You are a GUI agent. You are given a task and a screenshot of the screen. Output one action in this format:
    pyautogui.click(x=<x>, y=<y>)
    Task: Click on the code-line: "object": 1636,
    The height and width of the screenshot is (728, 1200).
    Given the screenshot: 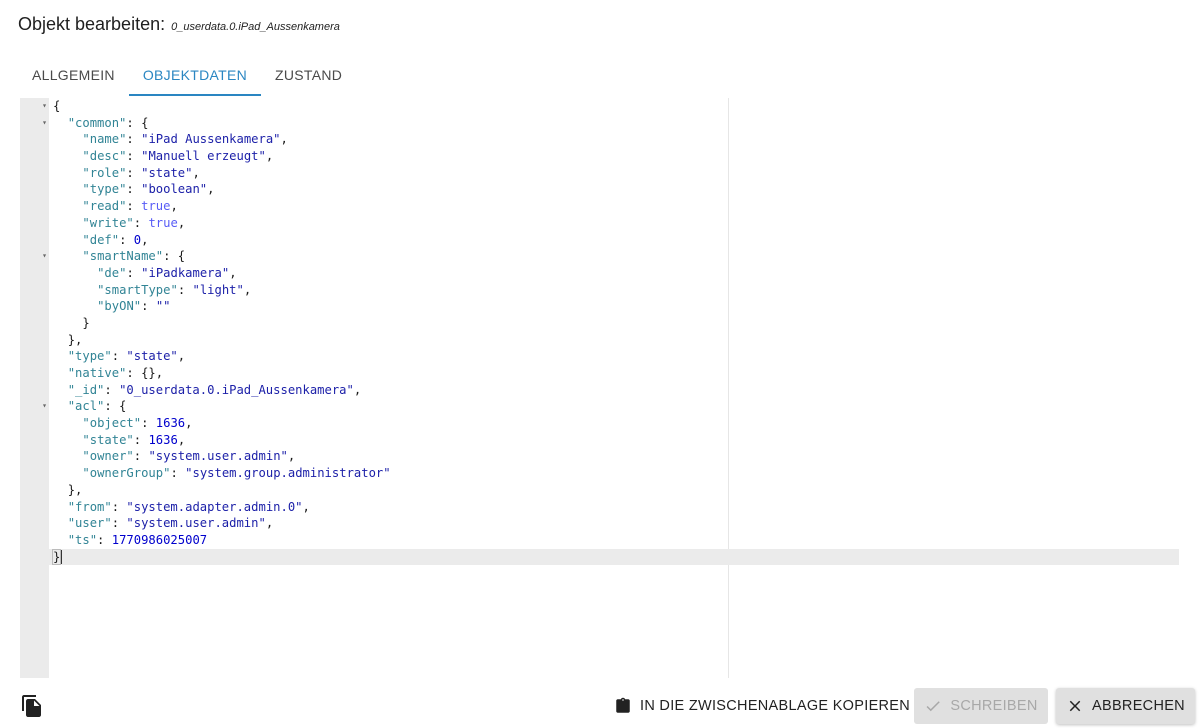 What is the action you would take?
    pyautogui.click(x=599, y=423)
    